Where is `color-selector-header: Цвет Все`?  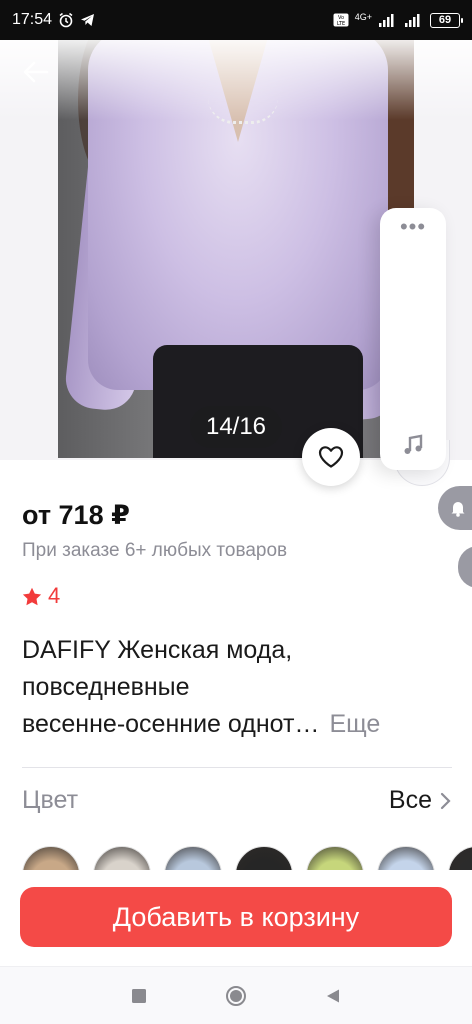
color-selector-header: Цвет Все is located at coordinates (237, 800).